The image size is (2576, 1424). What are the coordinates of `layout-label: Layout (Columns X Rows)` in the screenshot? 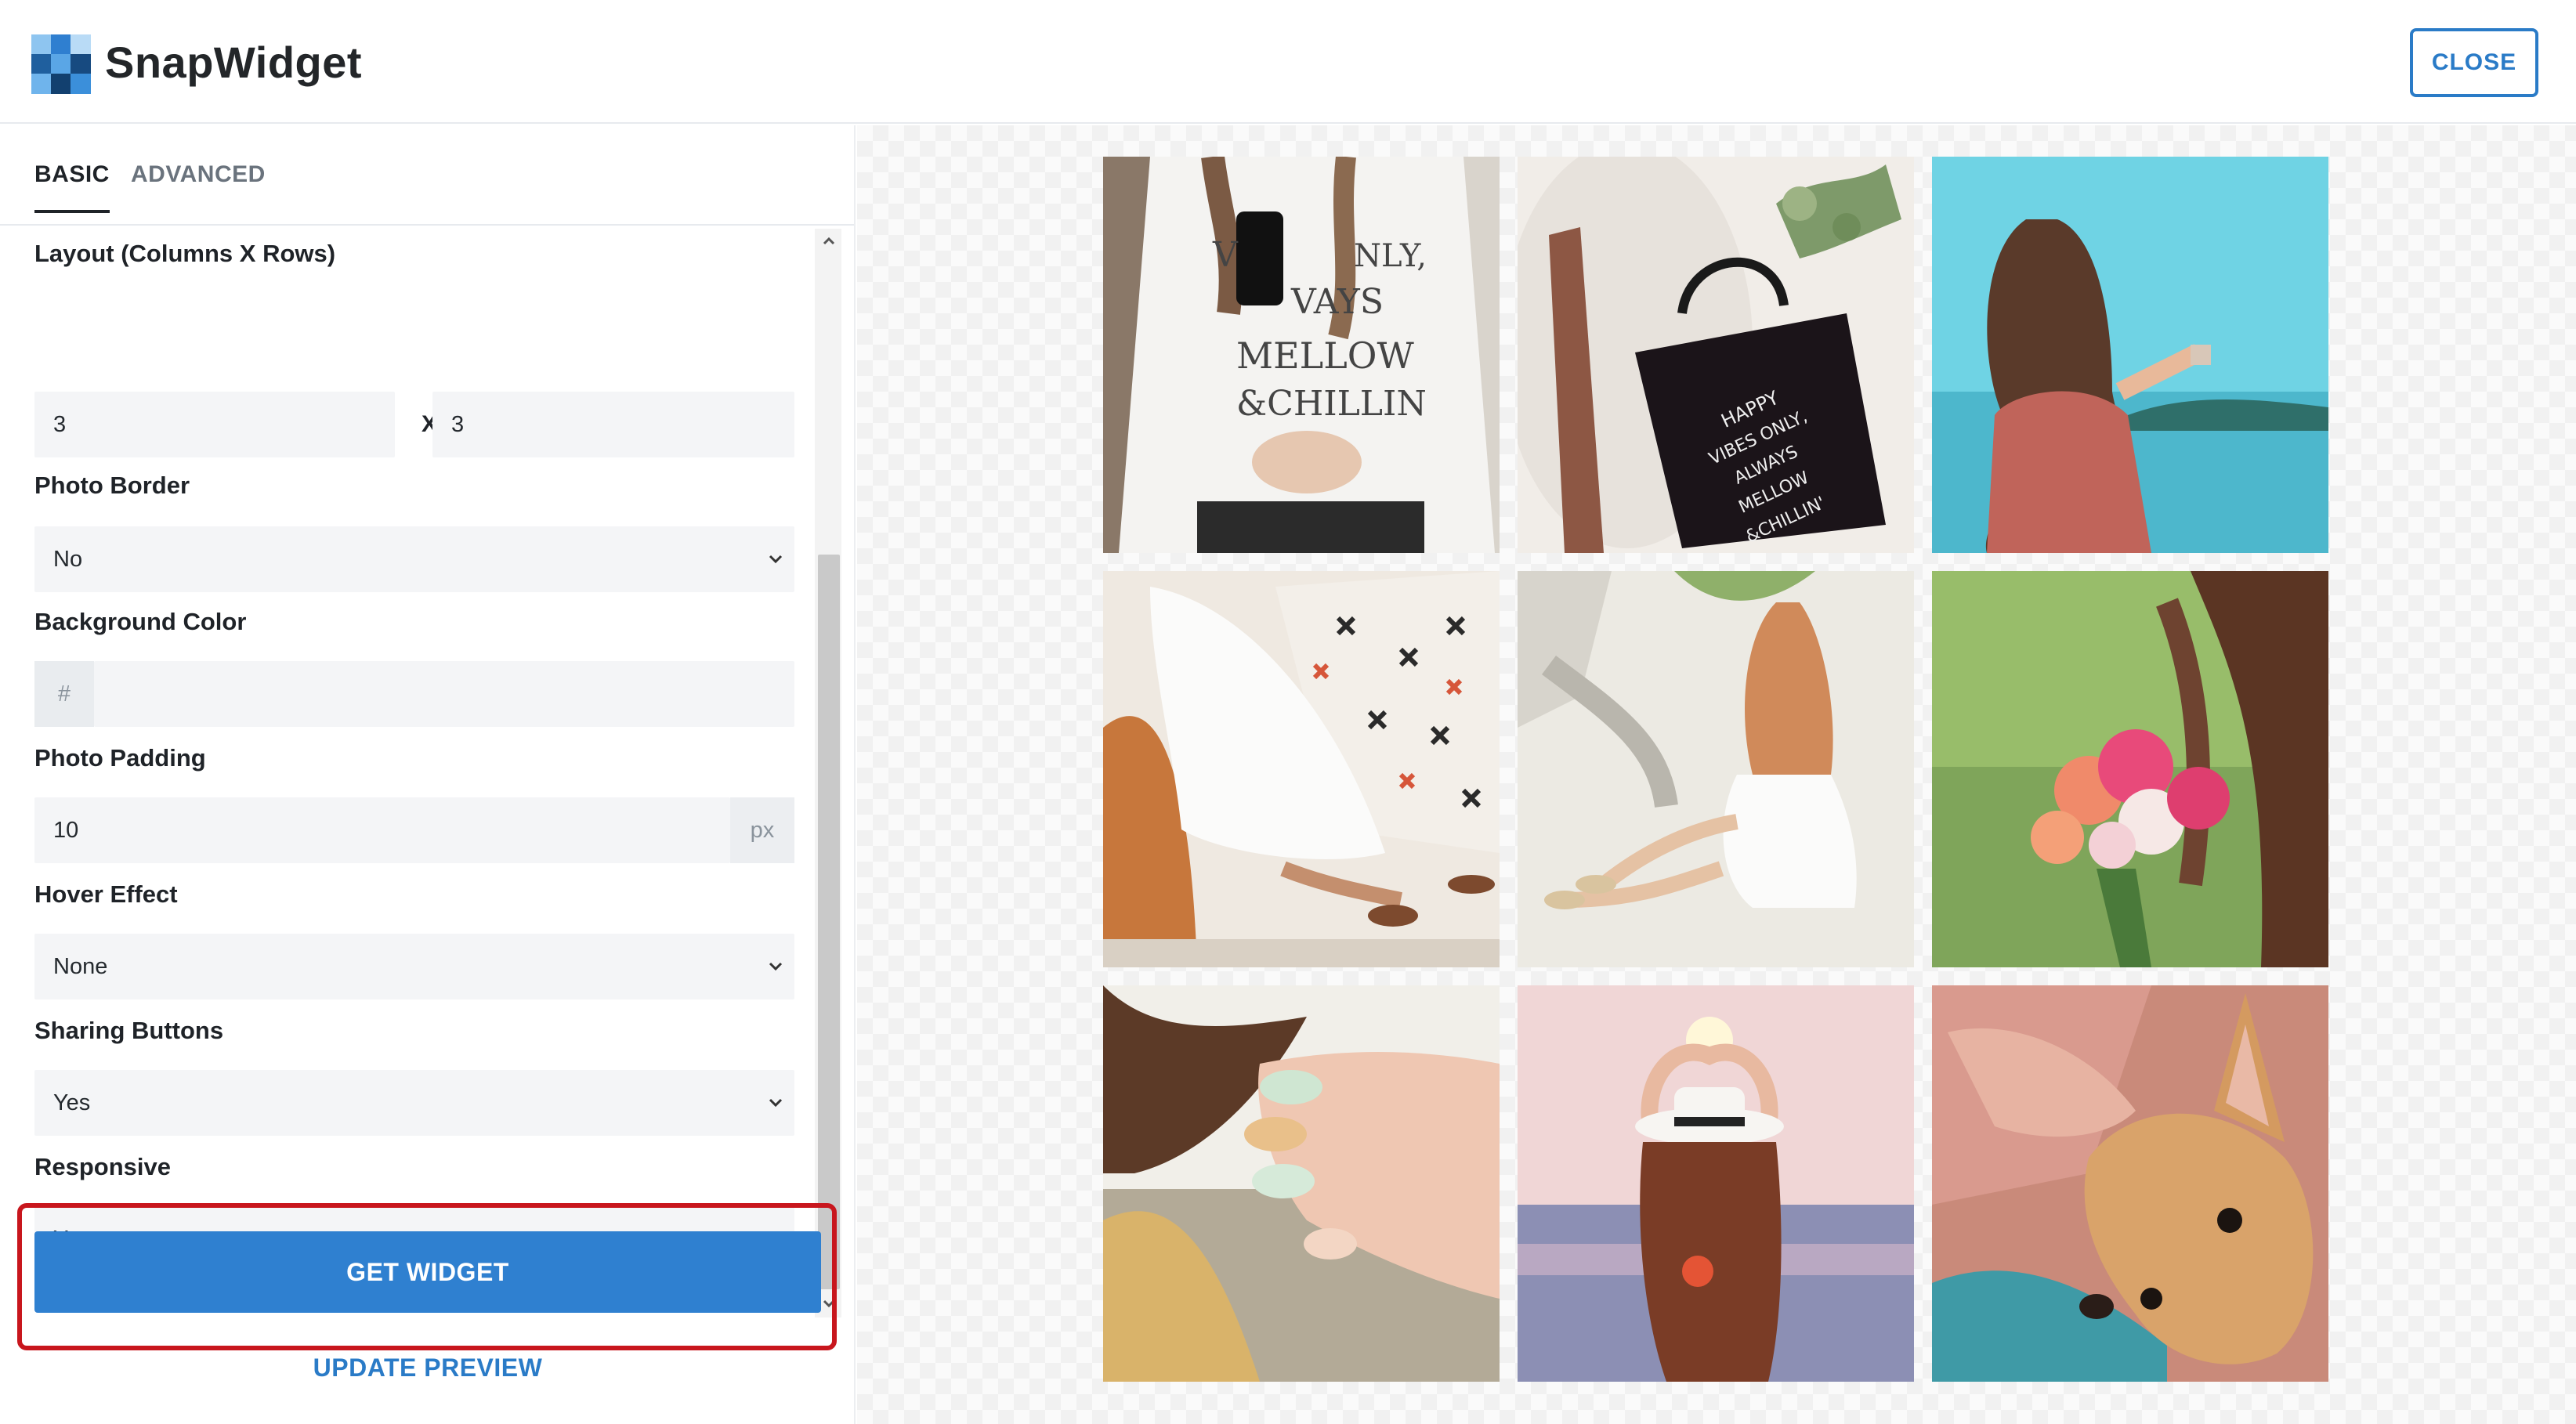 It's located at (185, 253).